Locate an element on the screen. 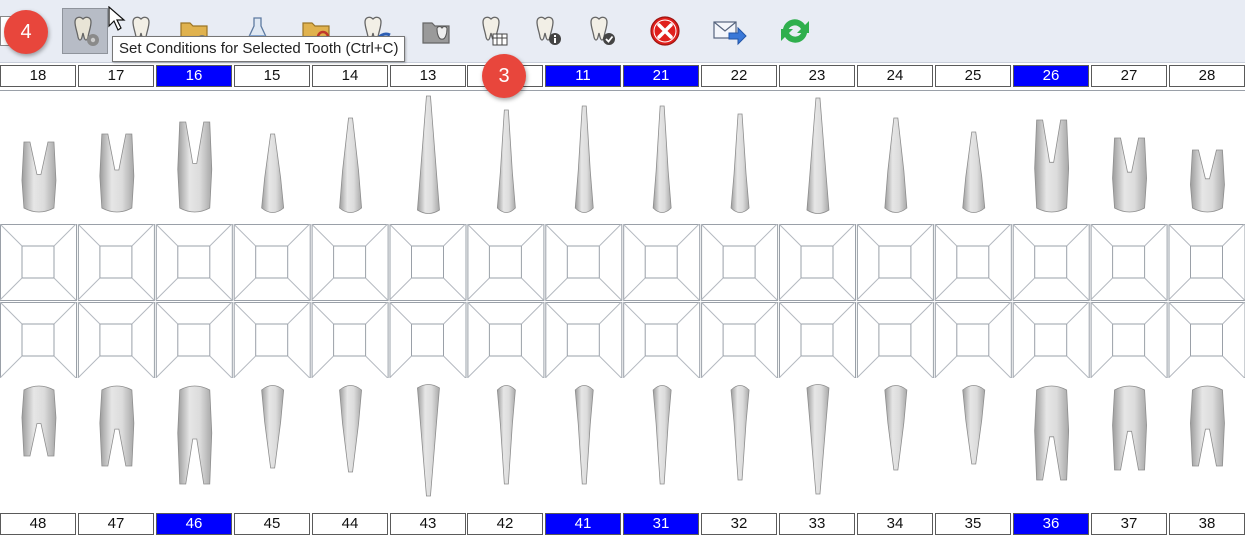  lower-tooth-number-43: 43 is located at coordinates (428, 524).